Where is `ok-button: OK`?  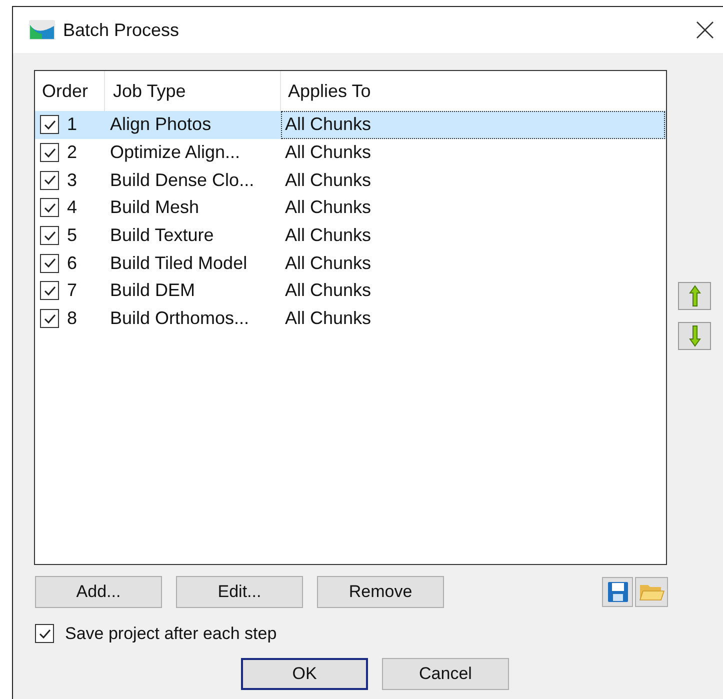 ok-button: OK is located at coordinates (304, 674).